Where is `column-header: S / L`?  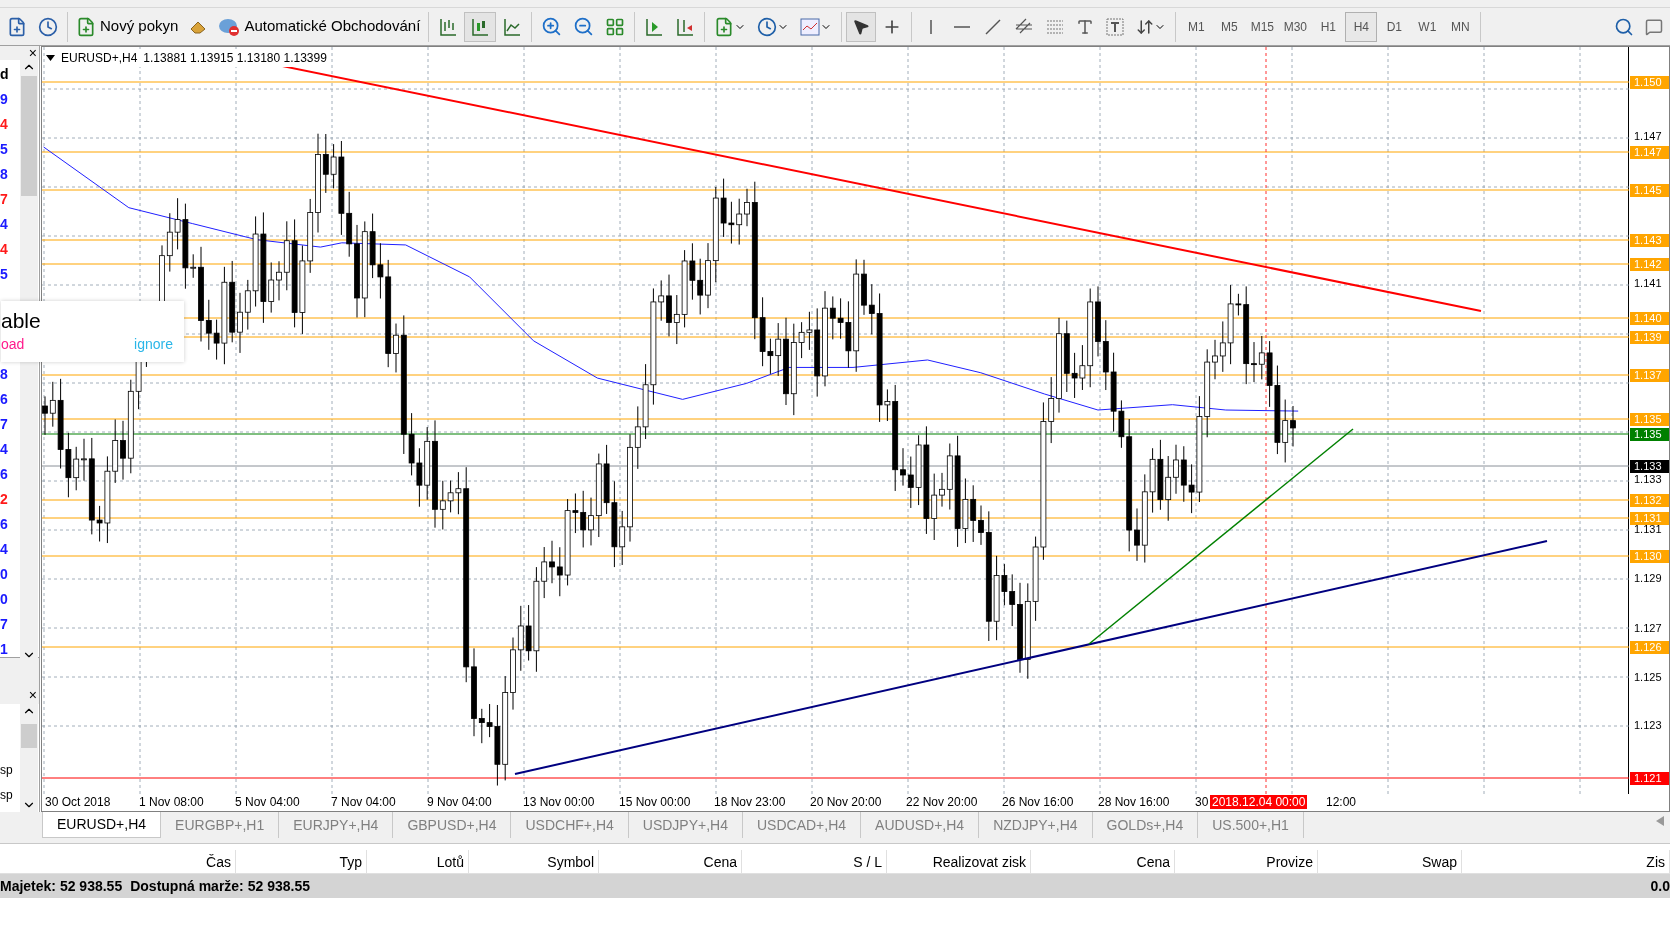
column-header: S / L is located at coordinates (814, 861).